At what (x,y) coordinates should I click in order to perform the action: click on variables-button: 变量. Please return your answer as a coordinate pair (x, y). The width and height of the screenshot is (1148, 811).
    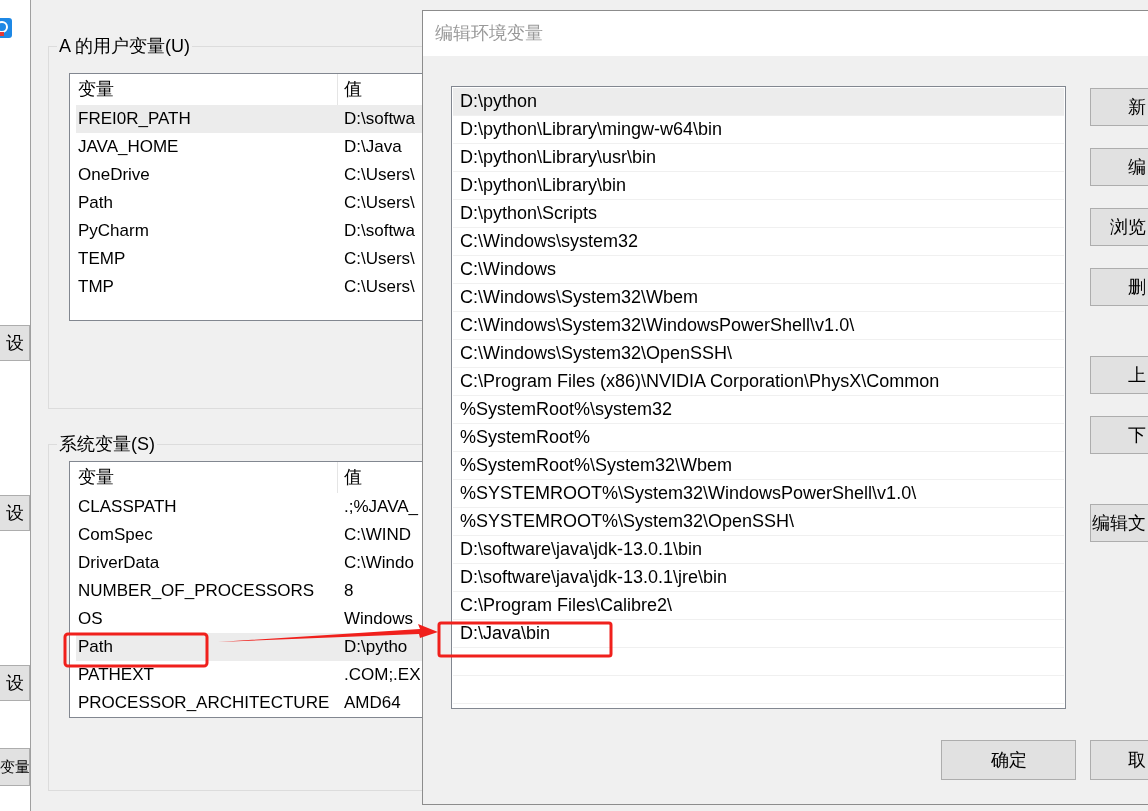
    Looking at the image, I should click on (15, 767).